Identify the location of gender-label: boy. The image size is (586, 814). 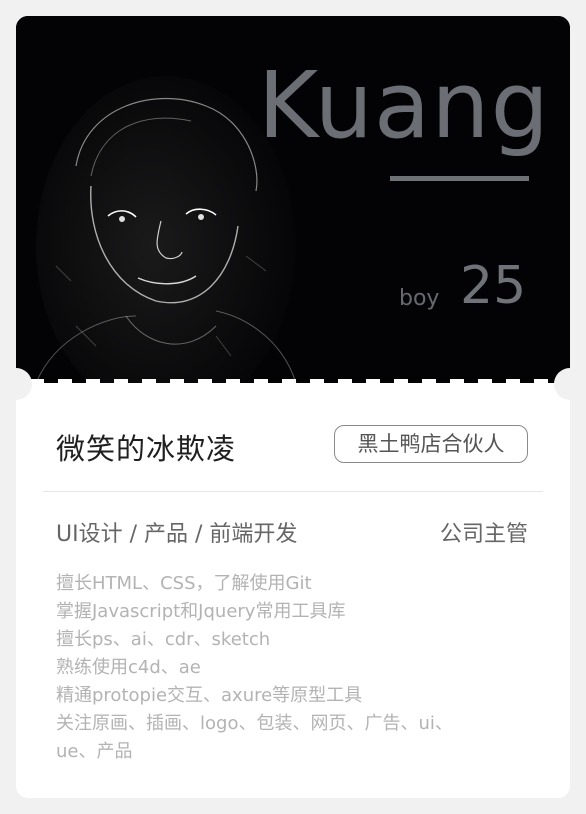
(419, 298).